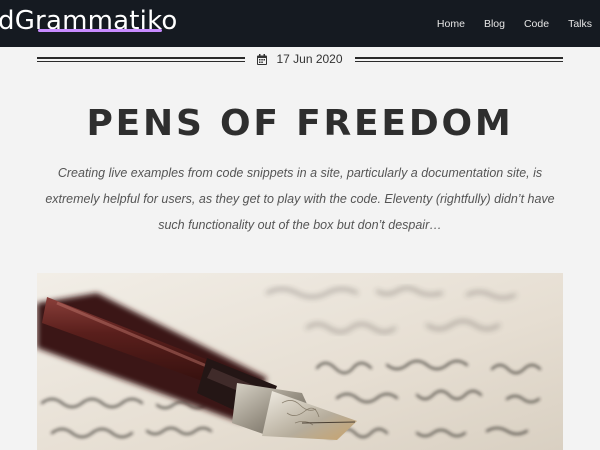  I want to click on nav-home-link: Home, so click(451, 24).